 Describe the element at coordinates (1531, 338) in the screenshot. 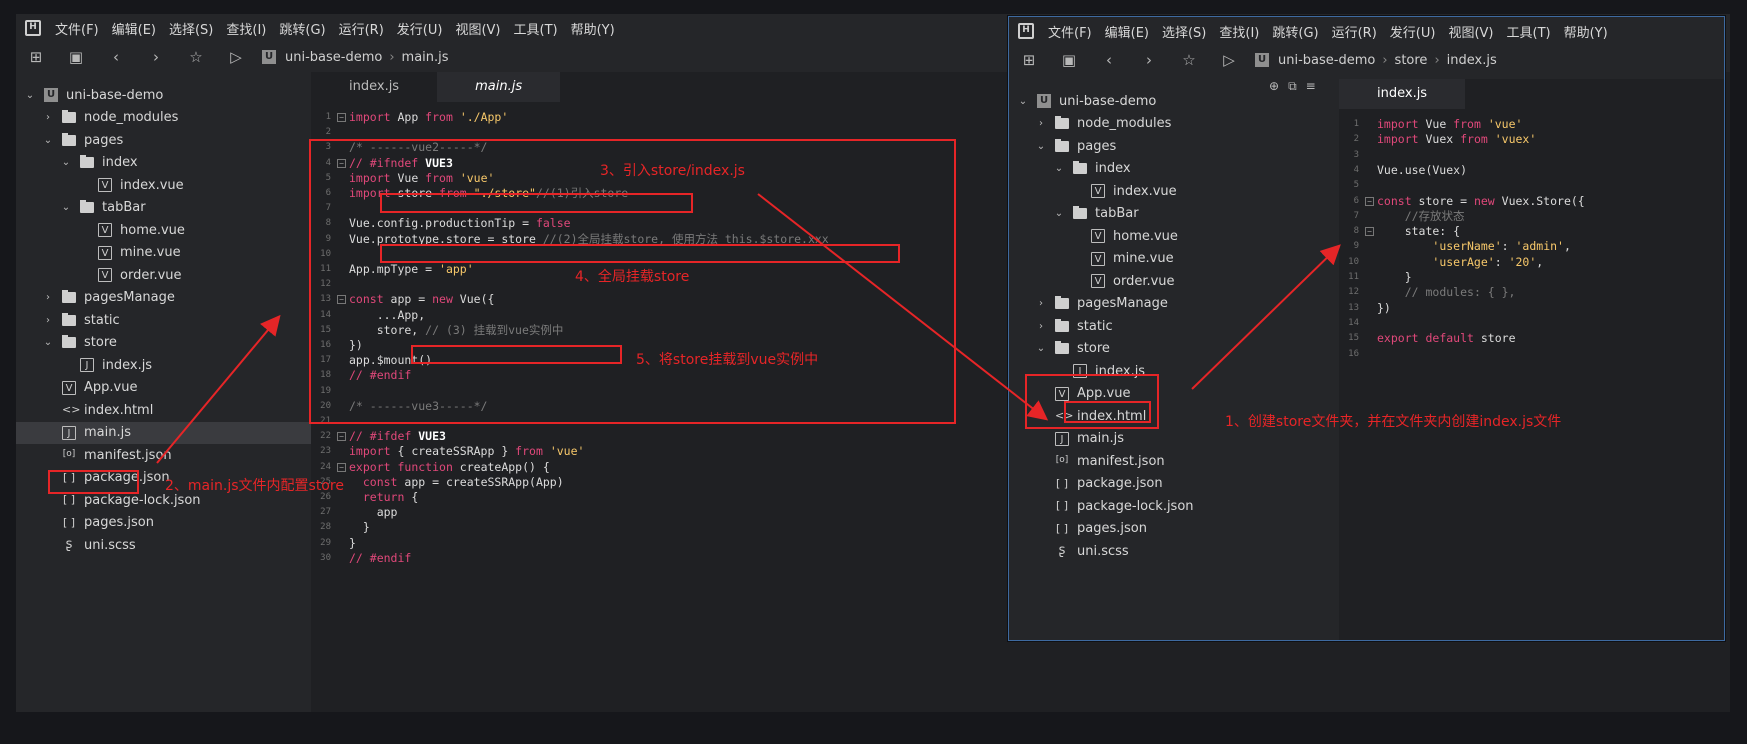

I see `code-line: 15 export default store` at that location.